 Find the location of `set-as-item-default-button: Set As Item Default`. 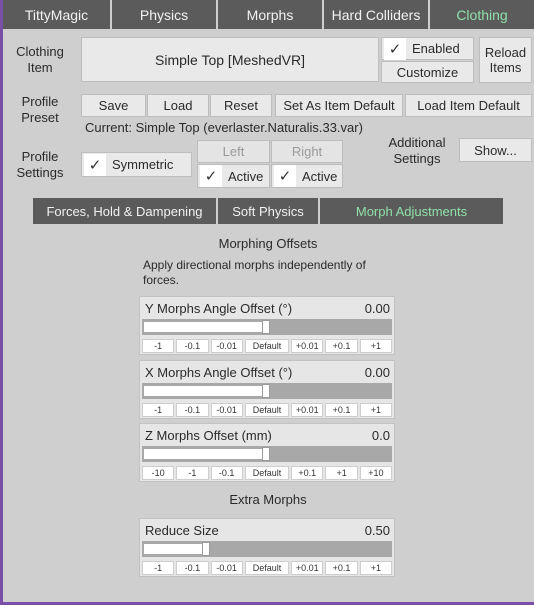

set-as-item-default-button: Set As Item Default is located at coordinates (339, 105).